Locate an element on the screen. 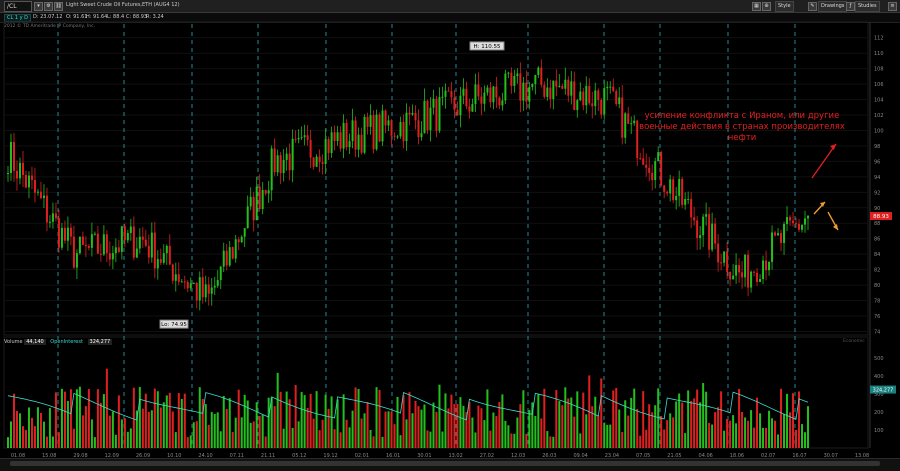  price-axis-tick: 108 is located at coordinates (879, 70).